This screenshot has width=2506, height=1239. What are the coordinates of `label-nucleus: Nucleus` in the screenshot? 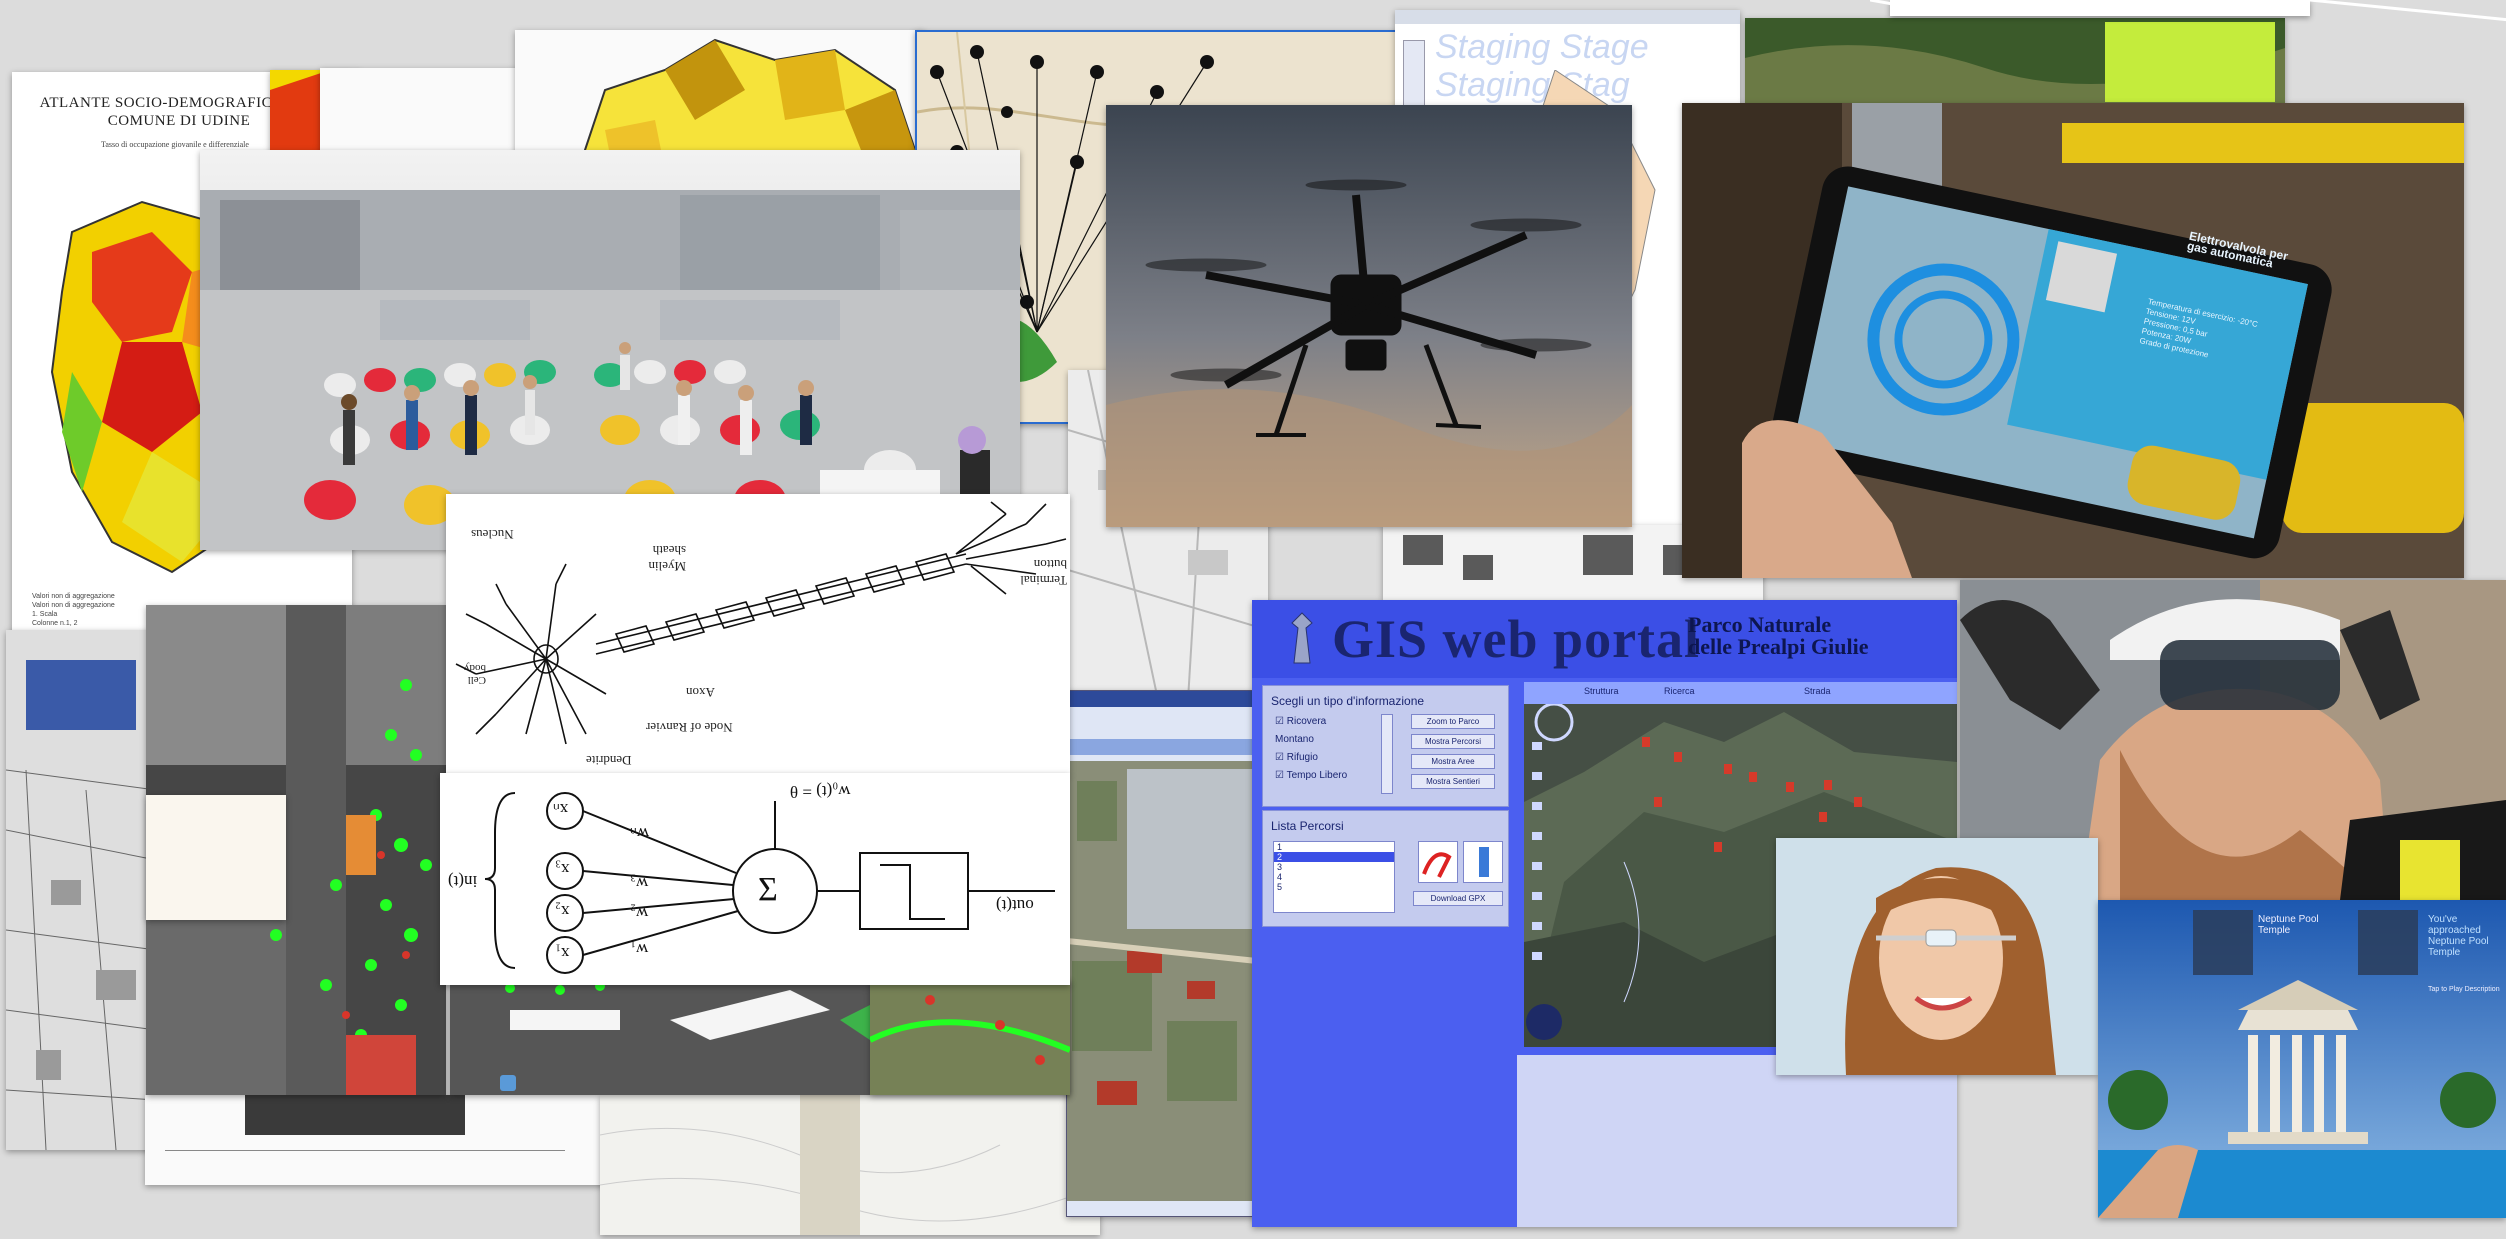 It's located at (492, 534).